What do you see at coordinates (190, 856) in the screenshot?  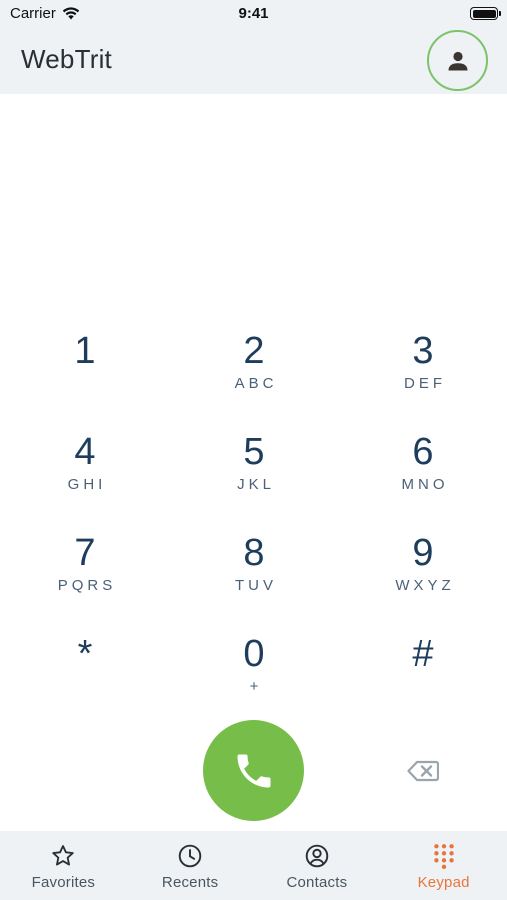 I see `clock-icon` at bounding box center [190, 856].